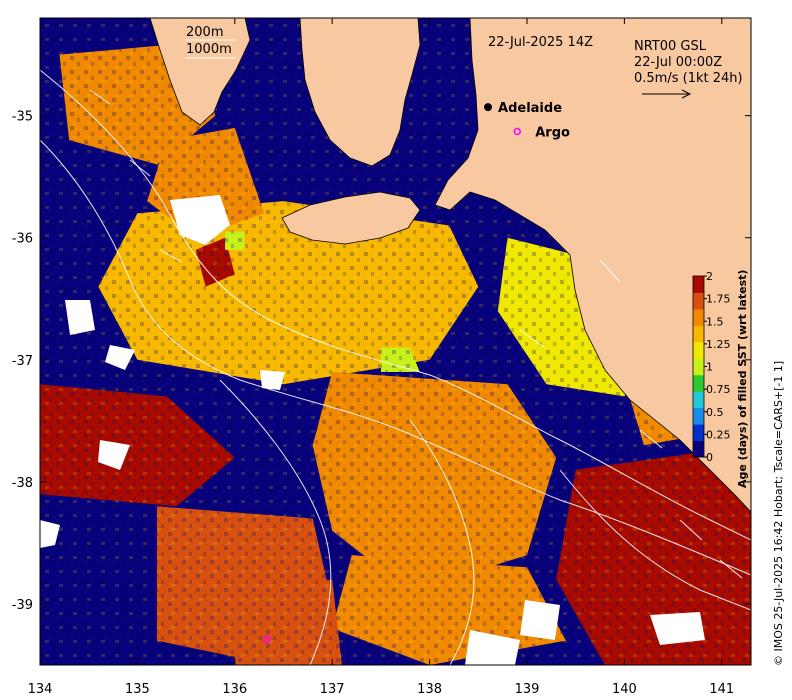 This screenshot has height=700, width=792. I want to click on isobath-200m-label: 200m, so click(204, 32).